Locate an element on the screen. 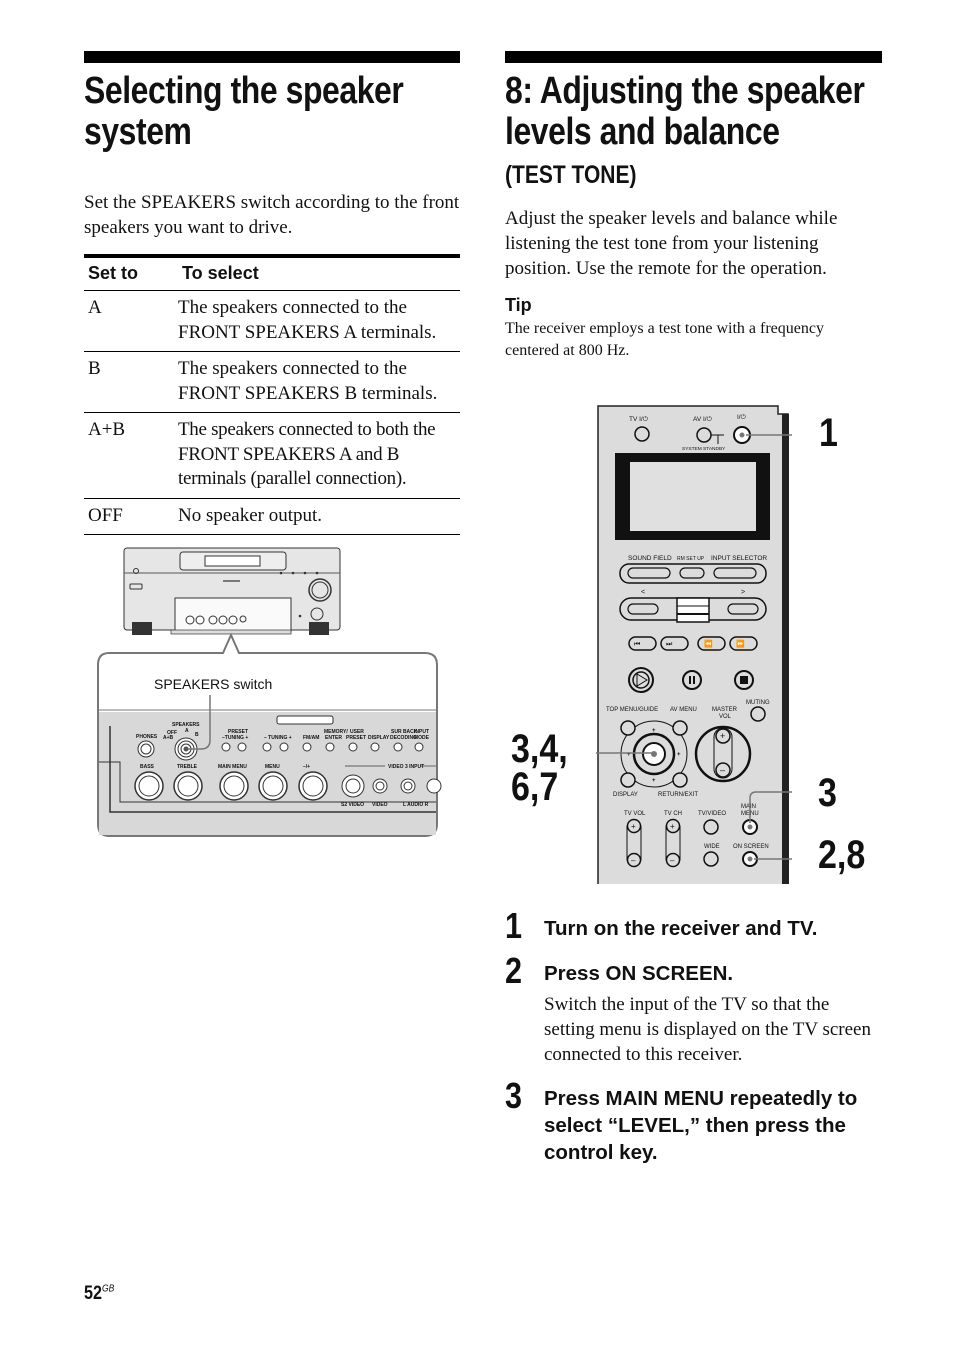 This screenshot has height=1352, width=954. speakers-switch-label: SPEAKERS switch is located at coordinates (213, 684).